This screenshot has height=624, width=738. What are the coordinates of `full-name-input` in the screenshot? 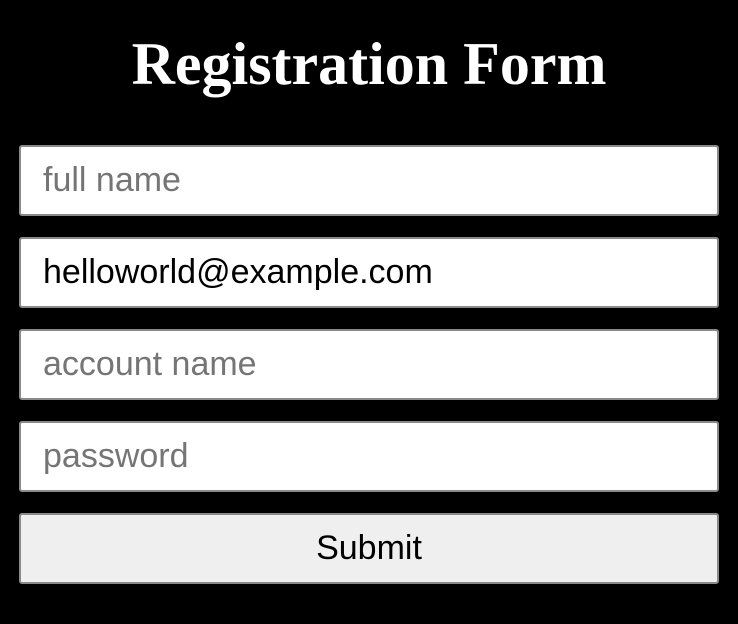 It's located at (369, 180).